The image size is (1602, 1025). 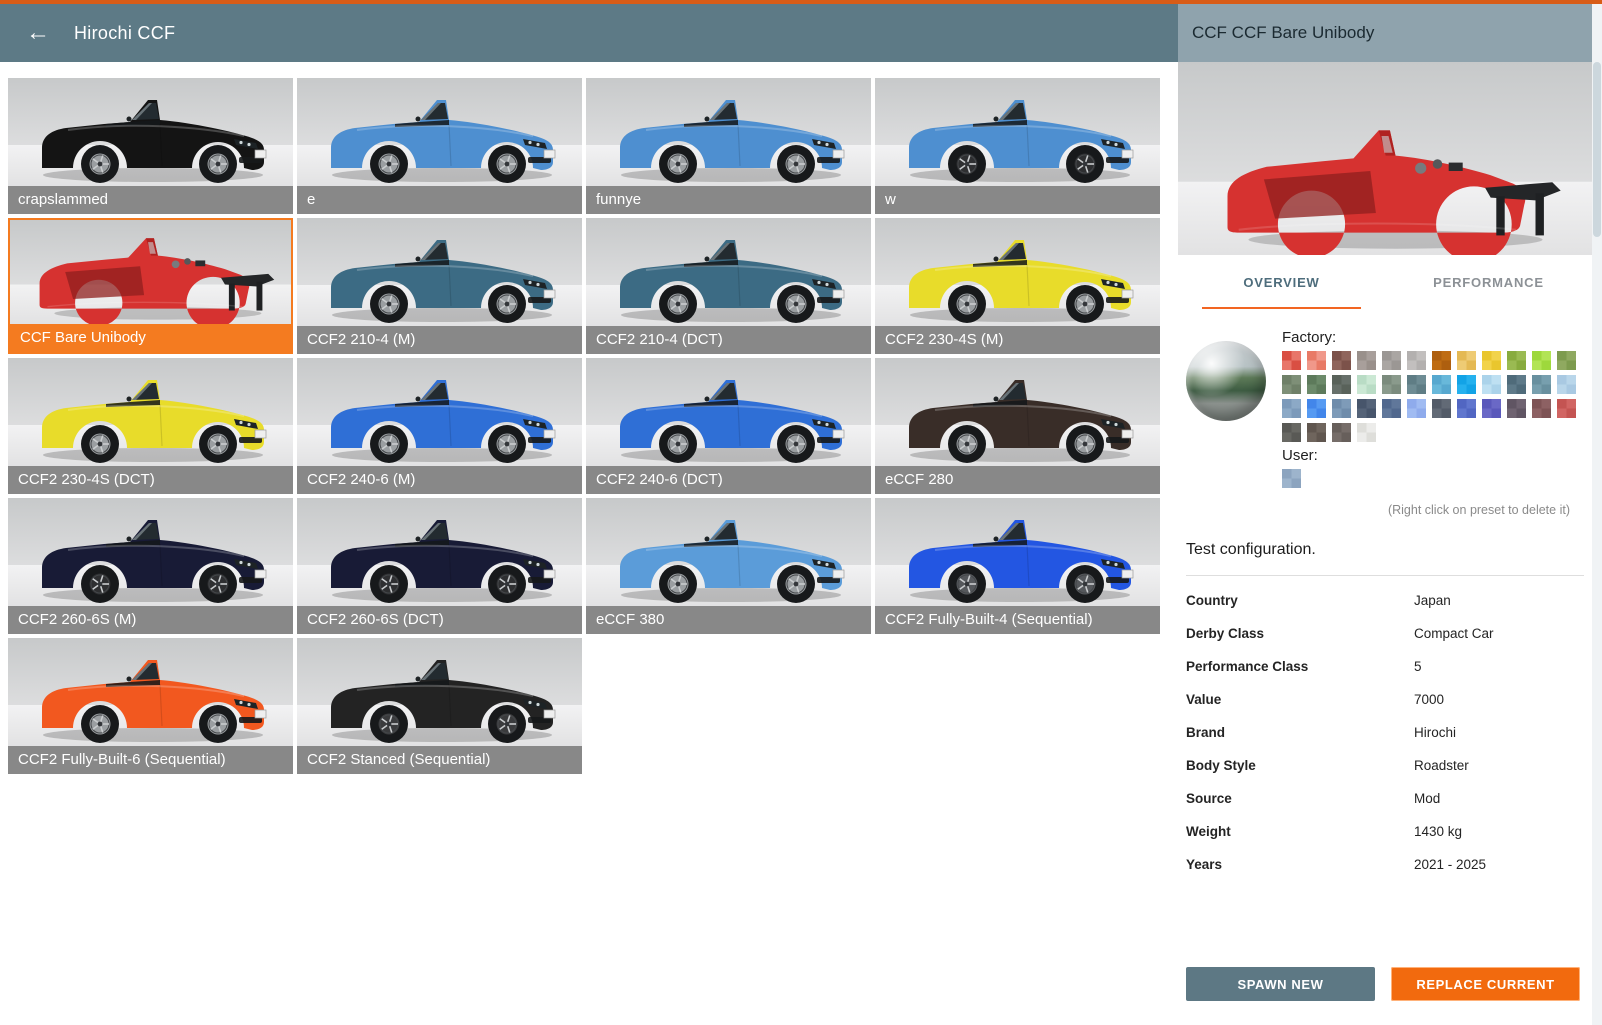 I want to click on spawn-new-button: SPAWN NEW, so click(x=1280, y=984).